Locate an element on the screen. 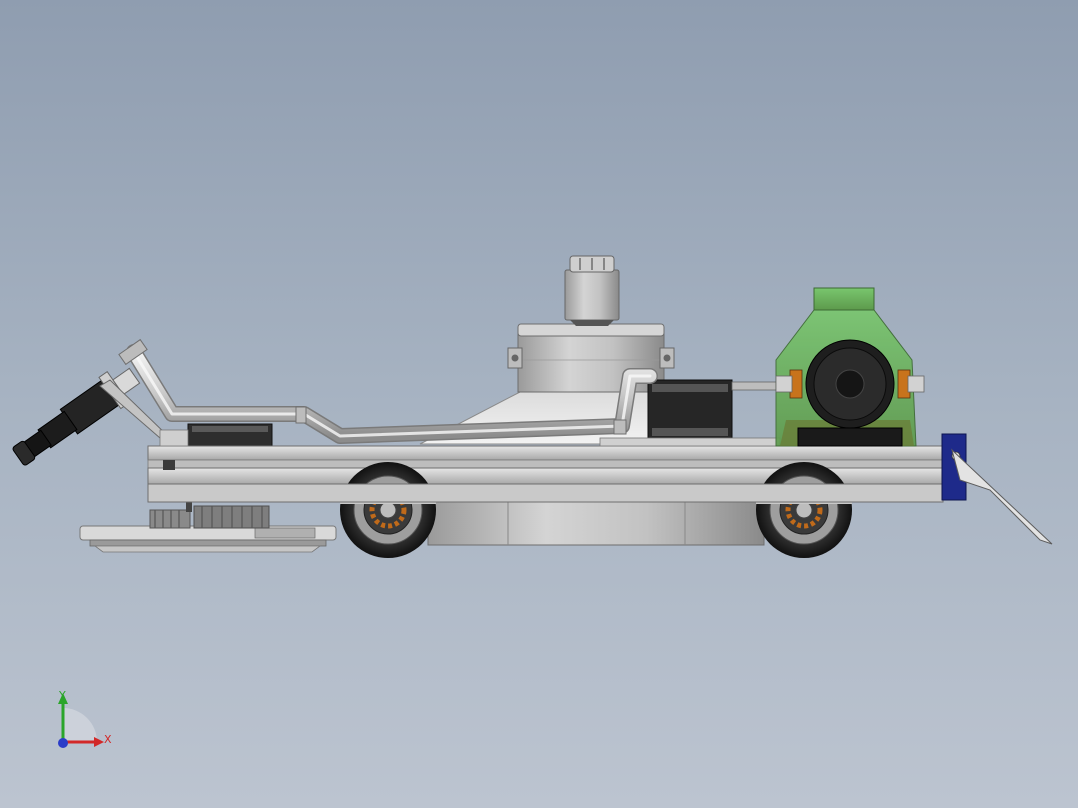  x-axis-label: X is located at coordinates (108, 739).